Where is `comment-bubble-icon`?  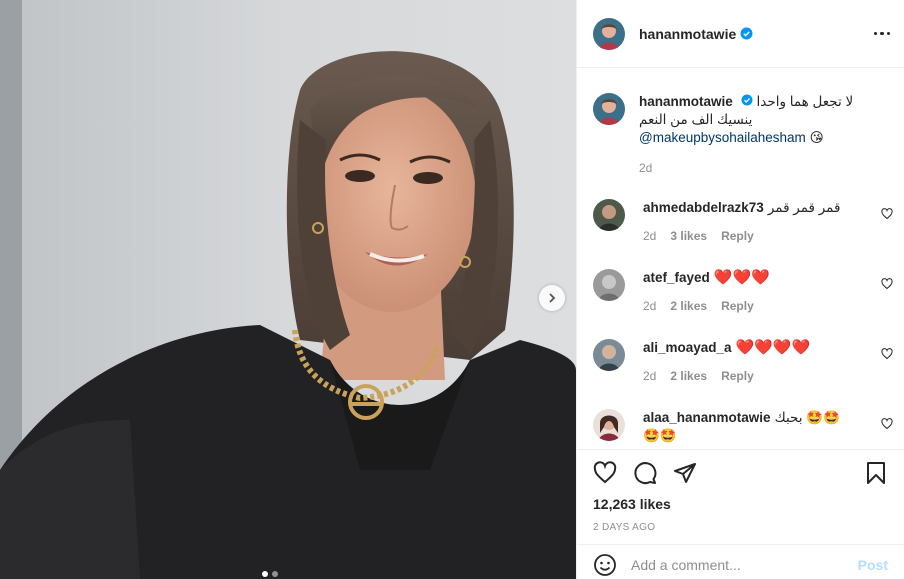 comment-bubble-icon is located at coordinates (645, 473).